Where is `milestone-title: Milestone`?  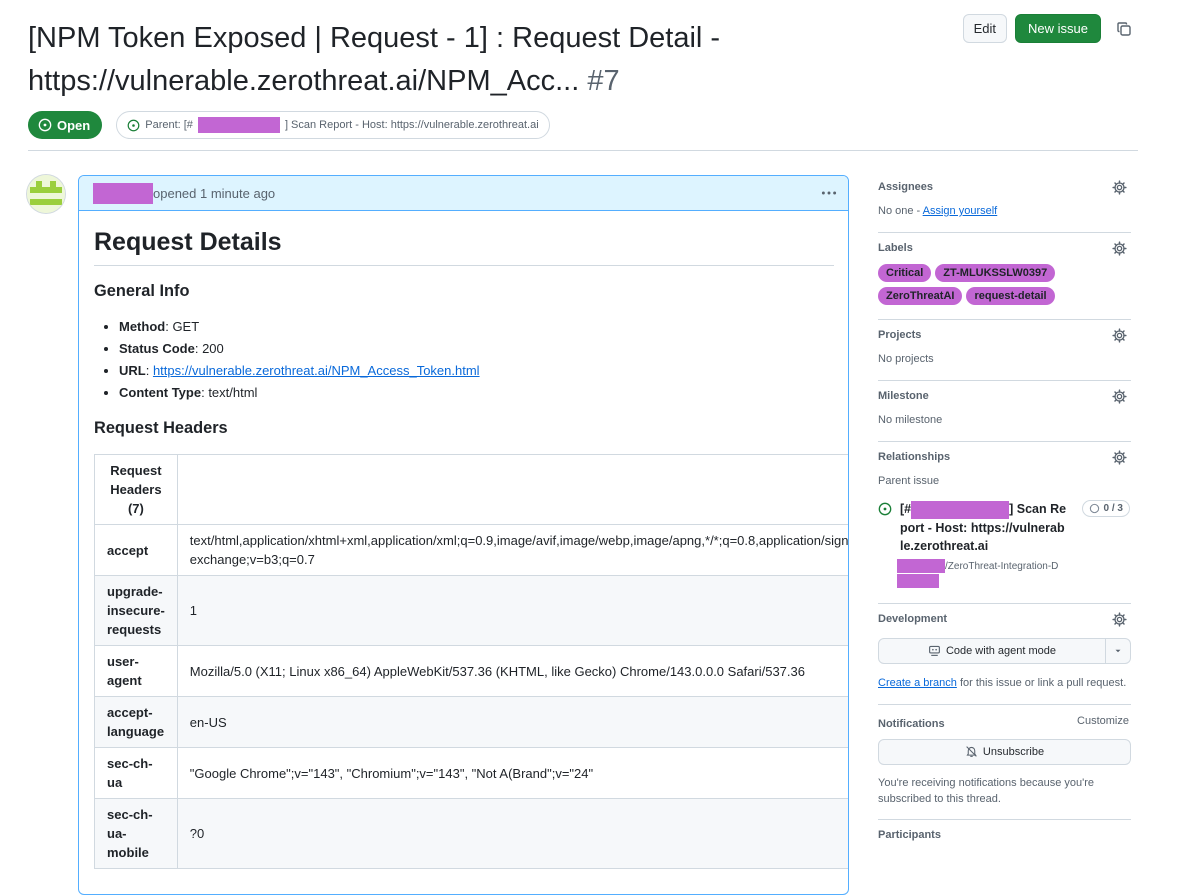 milestone-title: Milestone is located at coordinates (903, 396).